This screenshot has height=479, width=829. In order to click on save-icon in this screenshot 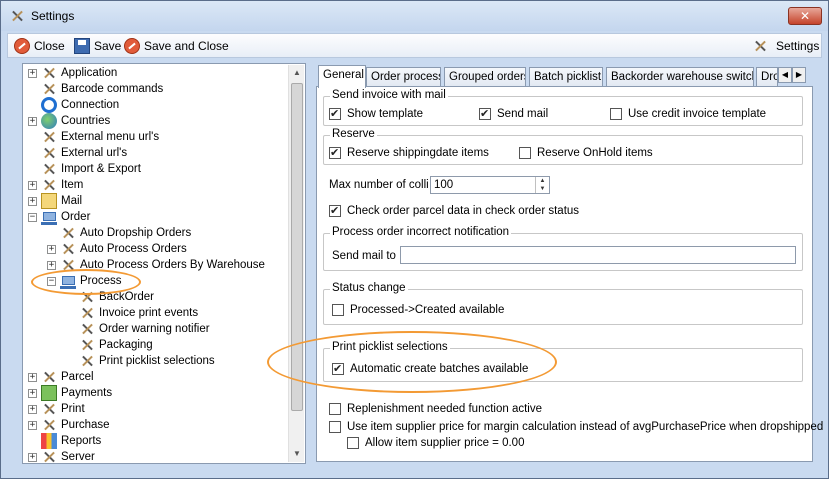, I will do `click(82, 46)`.